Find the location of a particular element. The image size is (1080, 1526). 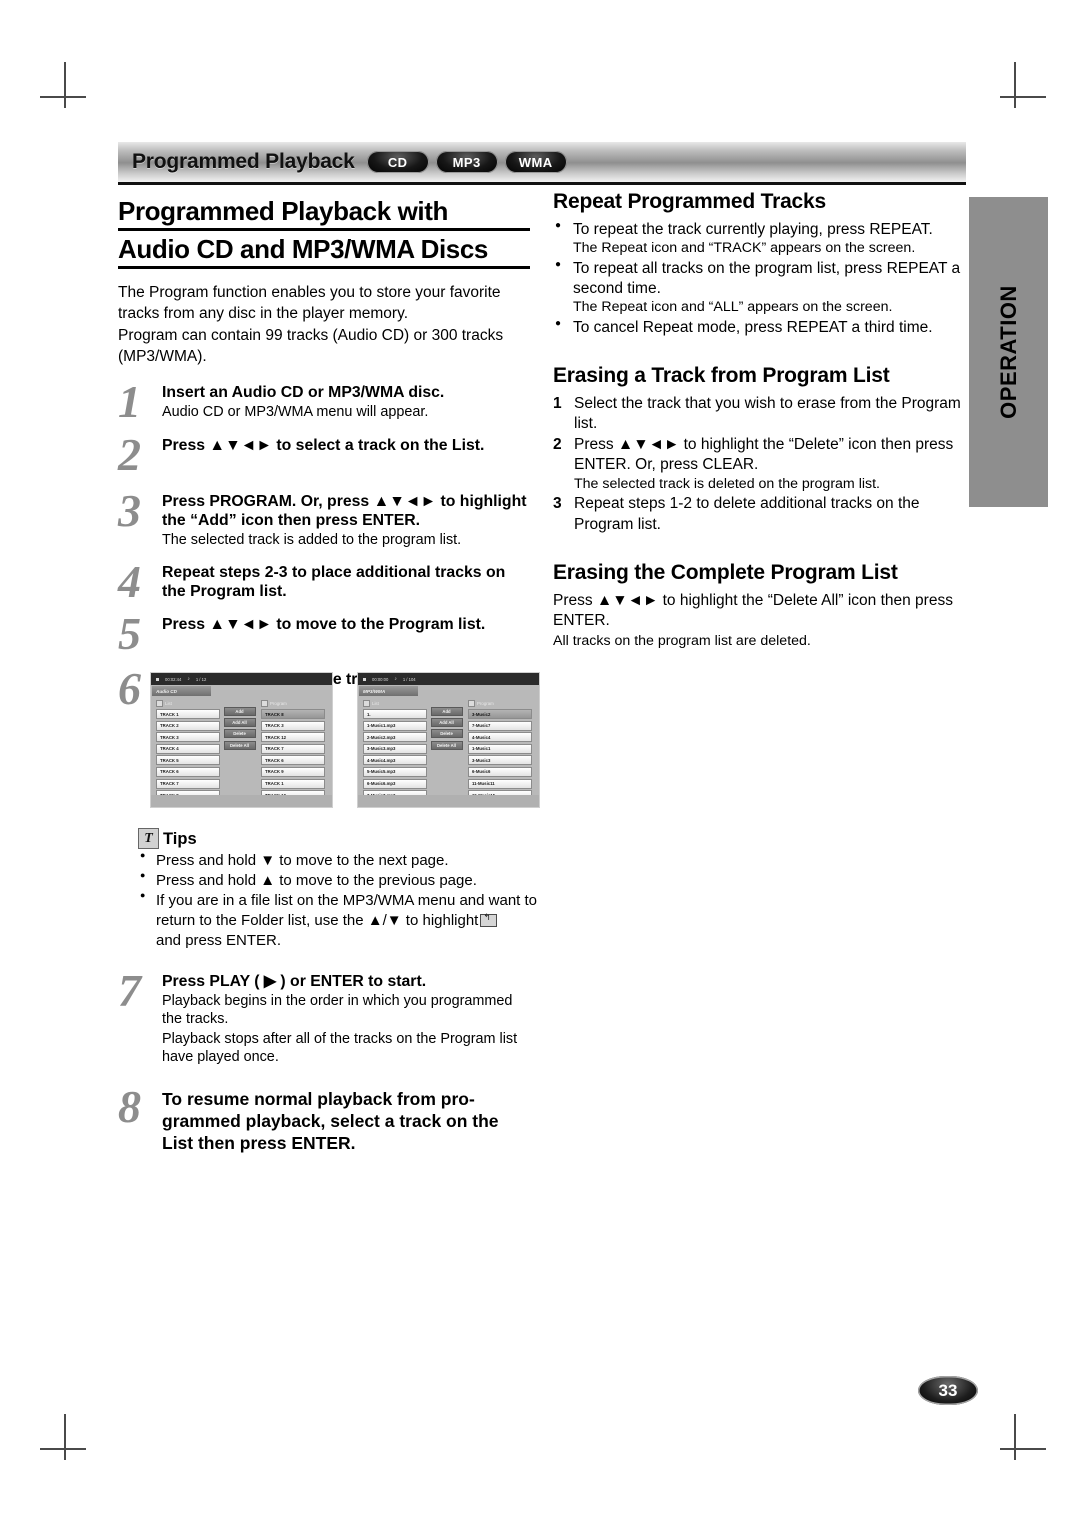

program-item: 7-Music7 is located at coordinates (500, 725).